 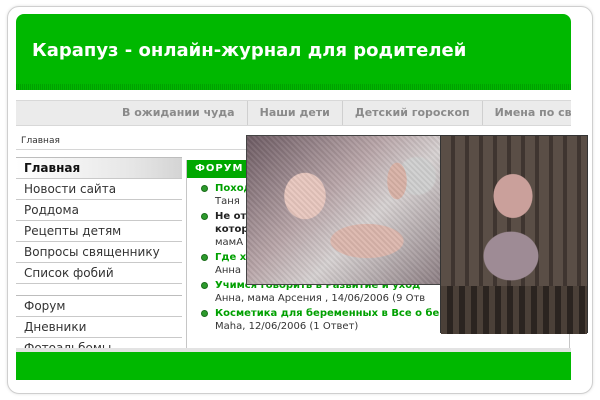 I want to click on baby-photo-lying, so click(x=346, y=210).